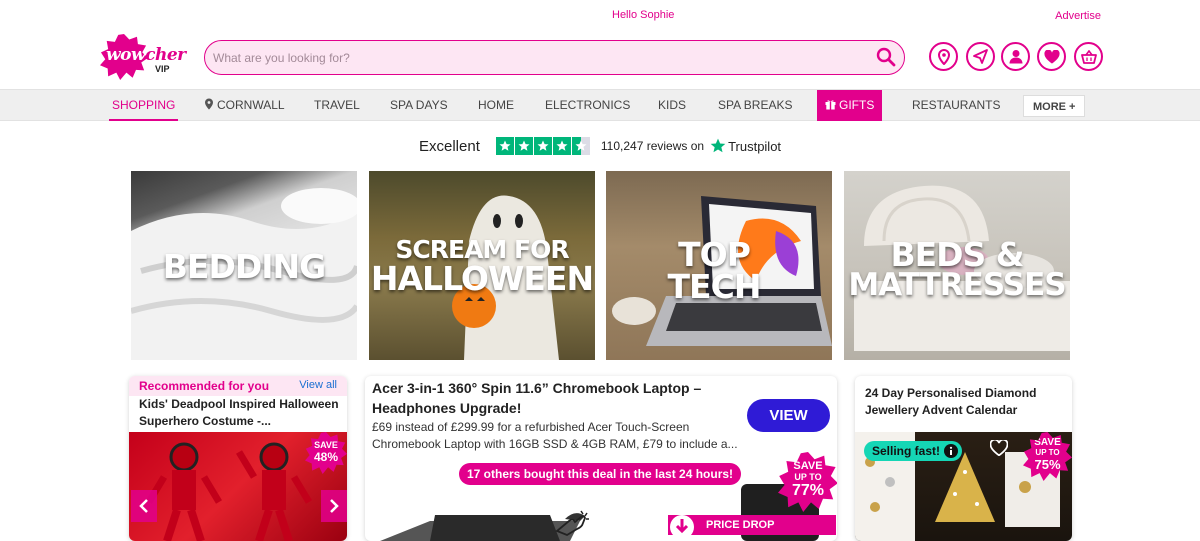  I want to click on nav-item-cornwall-label: CORNWALL, so click(251, 105).